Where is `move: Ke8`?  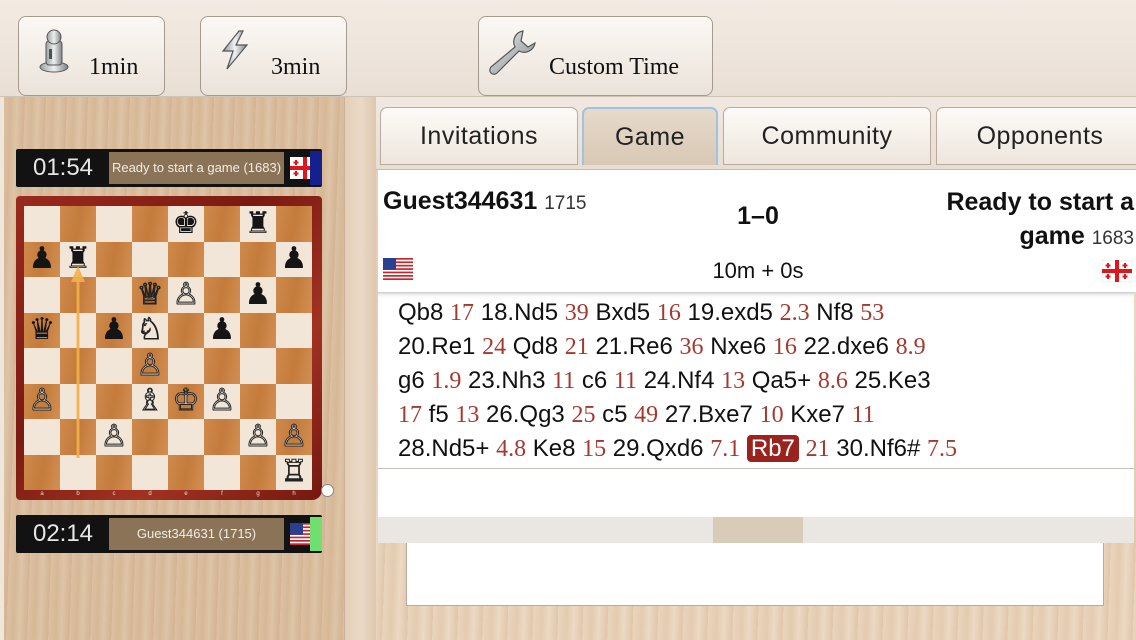
move: Ke8 is located at coordinates (554, 448).